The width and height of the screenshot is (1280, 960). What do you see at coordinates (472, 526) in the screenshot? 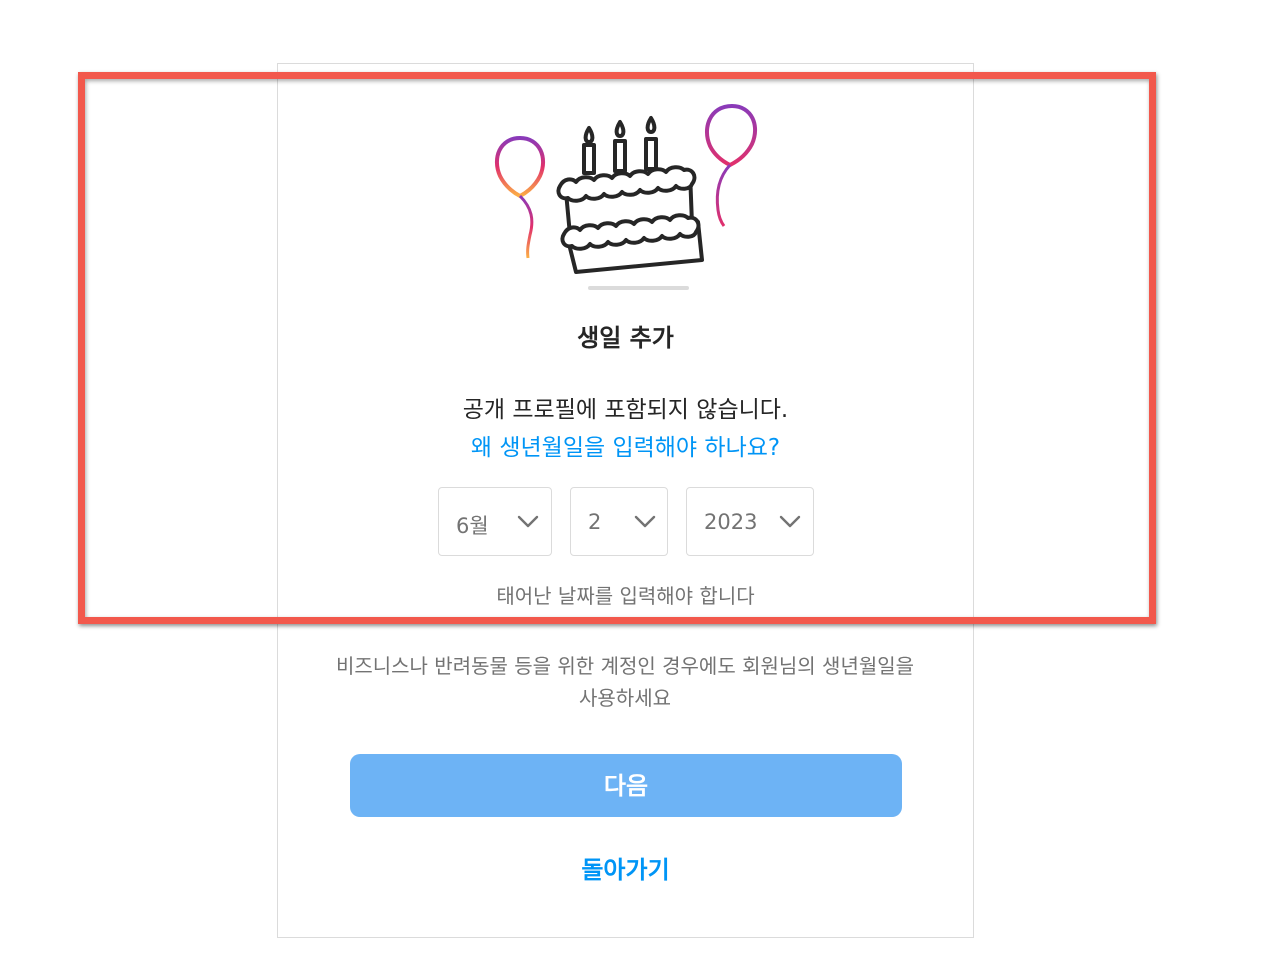
I see `month-value: 6월` at bounding box center [472, 526].